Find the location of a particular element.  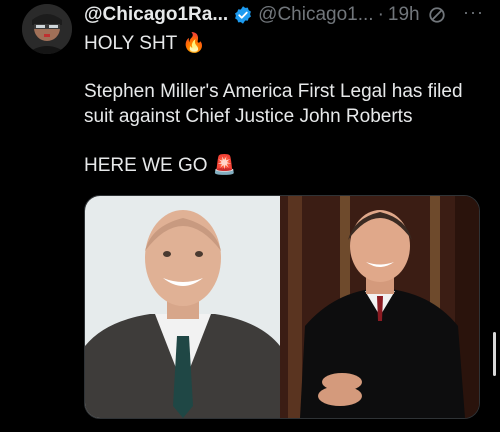

tweet-header: @Chicago1Ra... @Chicago1... · 19h is located at coordinates (289, 15).